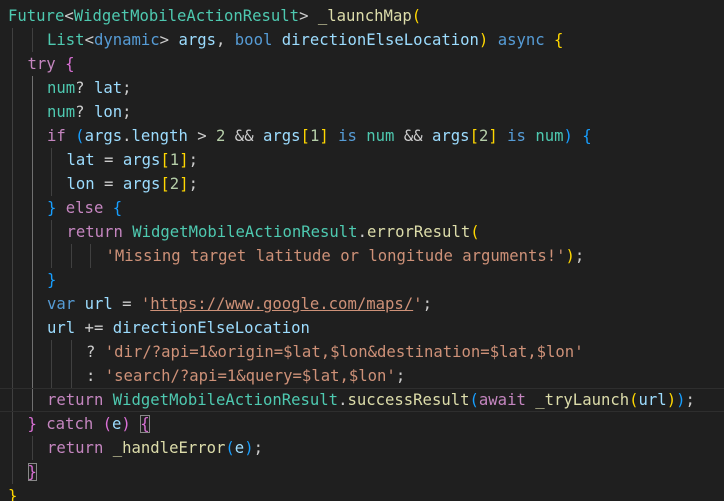 The width and height of the screenshot is (724, 501). What do you see at coordinates (245, 376) in the screenshot?
I see `code-text: : 'search/?api=1&query=$lat,$lon';` at bounding box center [245, 376].